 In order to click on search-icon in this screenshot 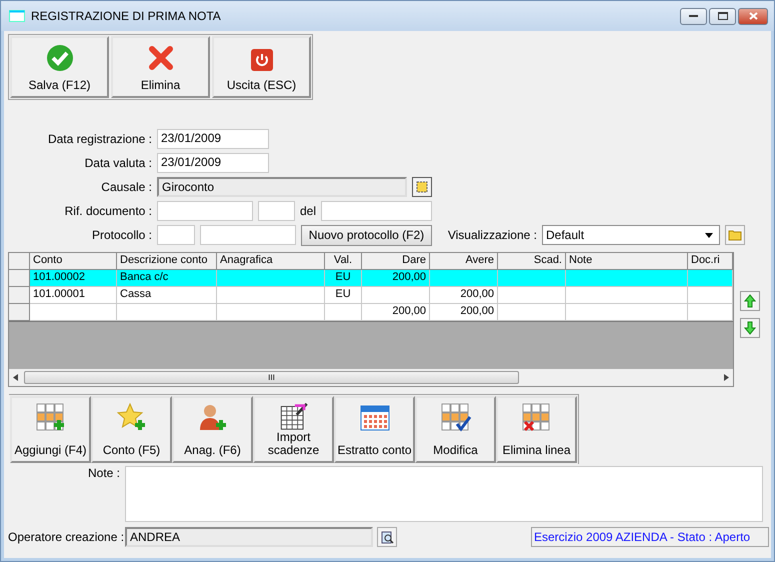, I will do `click(387, 537)`.